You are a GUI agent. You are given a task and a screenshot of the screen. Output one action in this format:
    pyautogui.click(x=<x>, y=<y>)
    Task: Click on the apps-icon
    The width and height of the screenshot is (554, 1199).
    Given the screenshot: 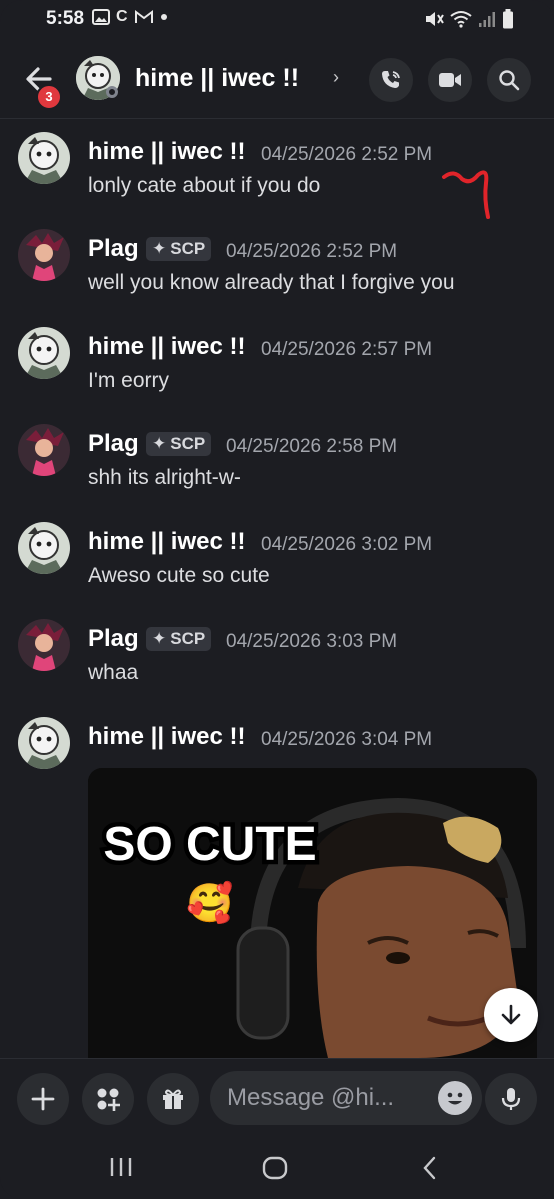 What is the action you would take?
    pyautogui.click(x=108, y=1099)
    